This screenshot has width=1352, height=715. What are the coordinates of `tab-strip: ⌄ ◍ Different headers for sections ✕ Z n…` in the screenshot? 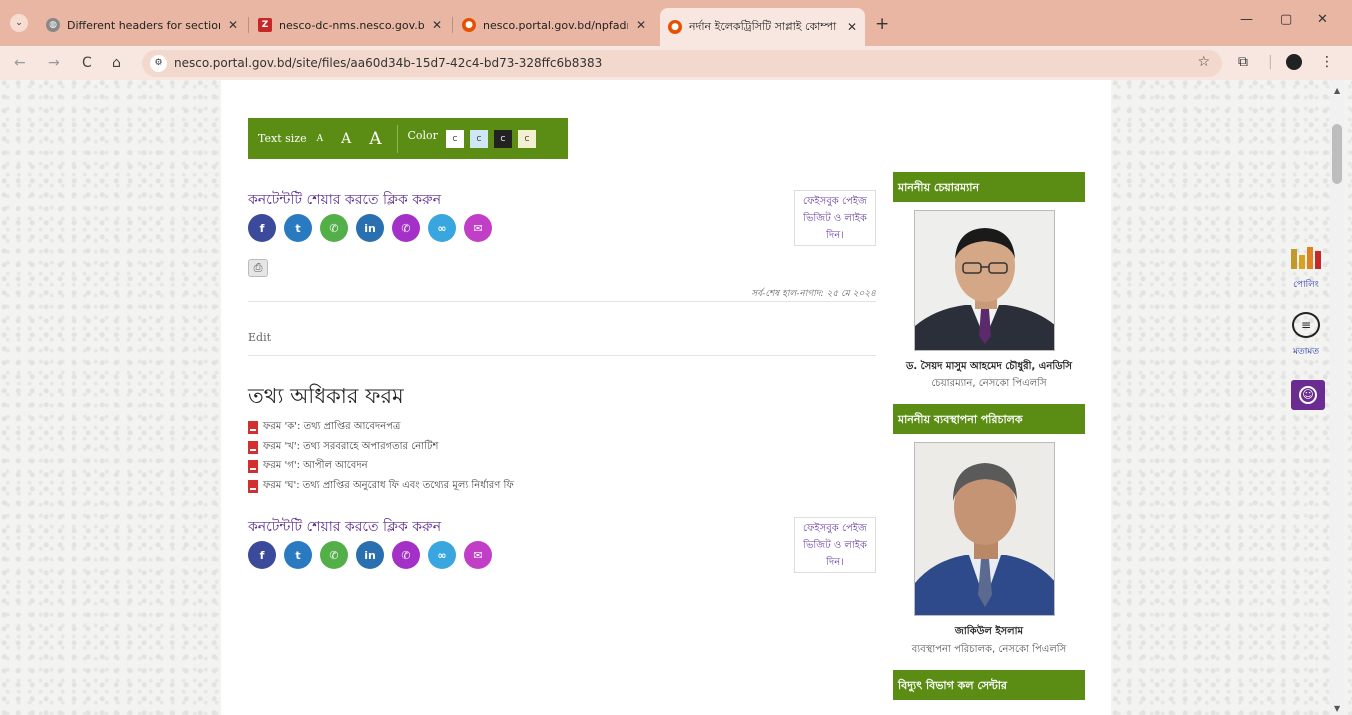 It's located at (676, 23).